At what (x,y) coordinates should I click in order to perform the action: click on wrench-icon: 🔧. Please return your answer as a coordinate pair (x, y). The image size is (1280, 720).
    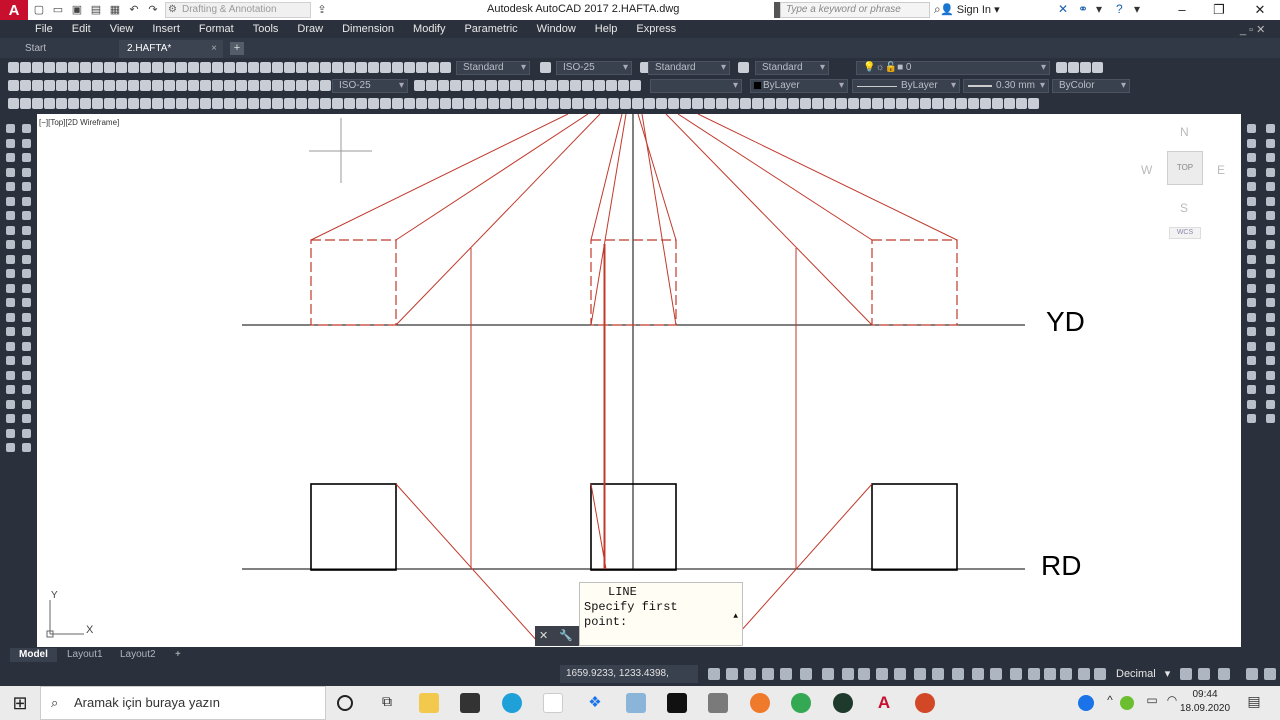
    Looking at the image, I should click on (566, 636).